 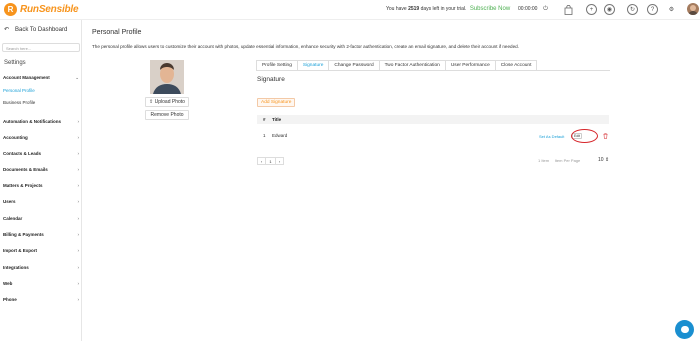 I want to click on sidebar-item-billing: Billing & Payments ›, so click(x=41, y=234).